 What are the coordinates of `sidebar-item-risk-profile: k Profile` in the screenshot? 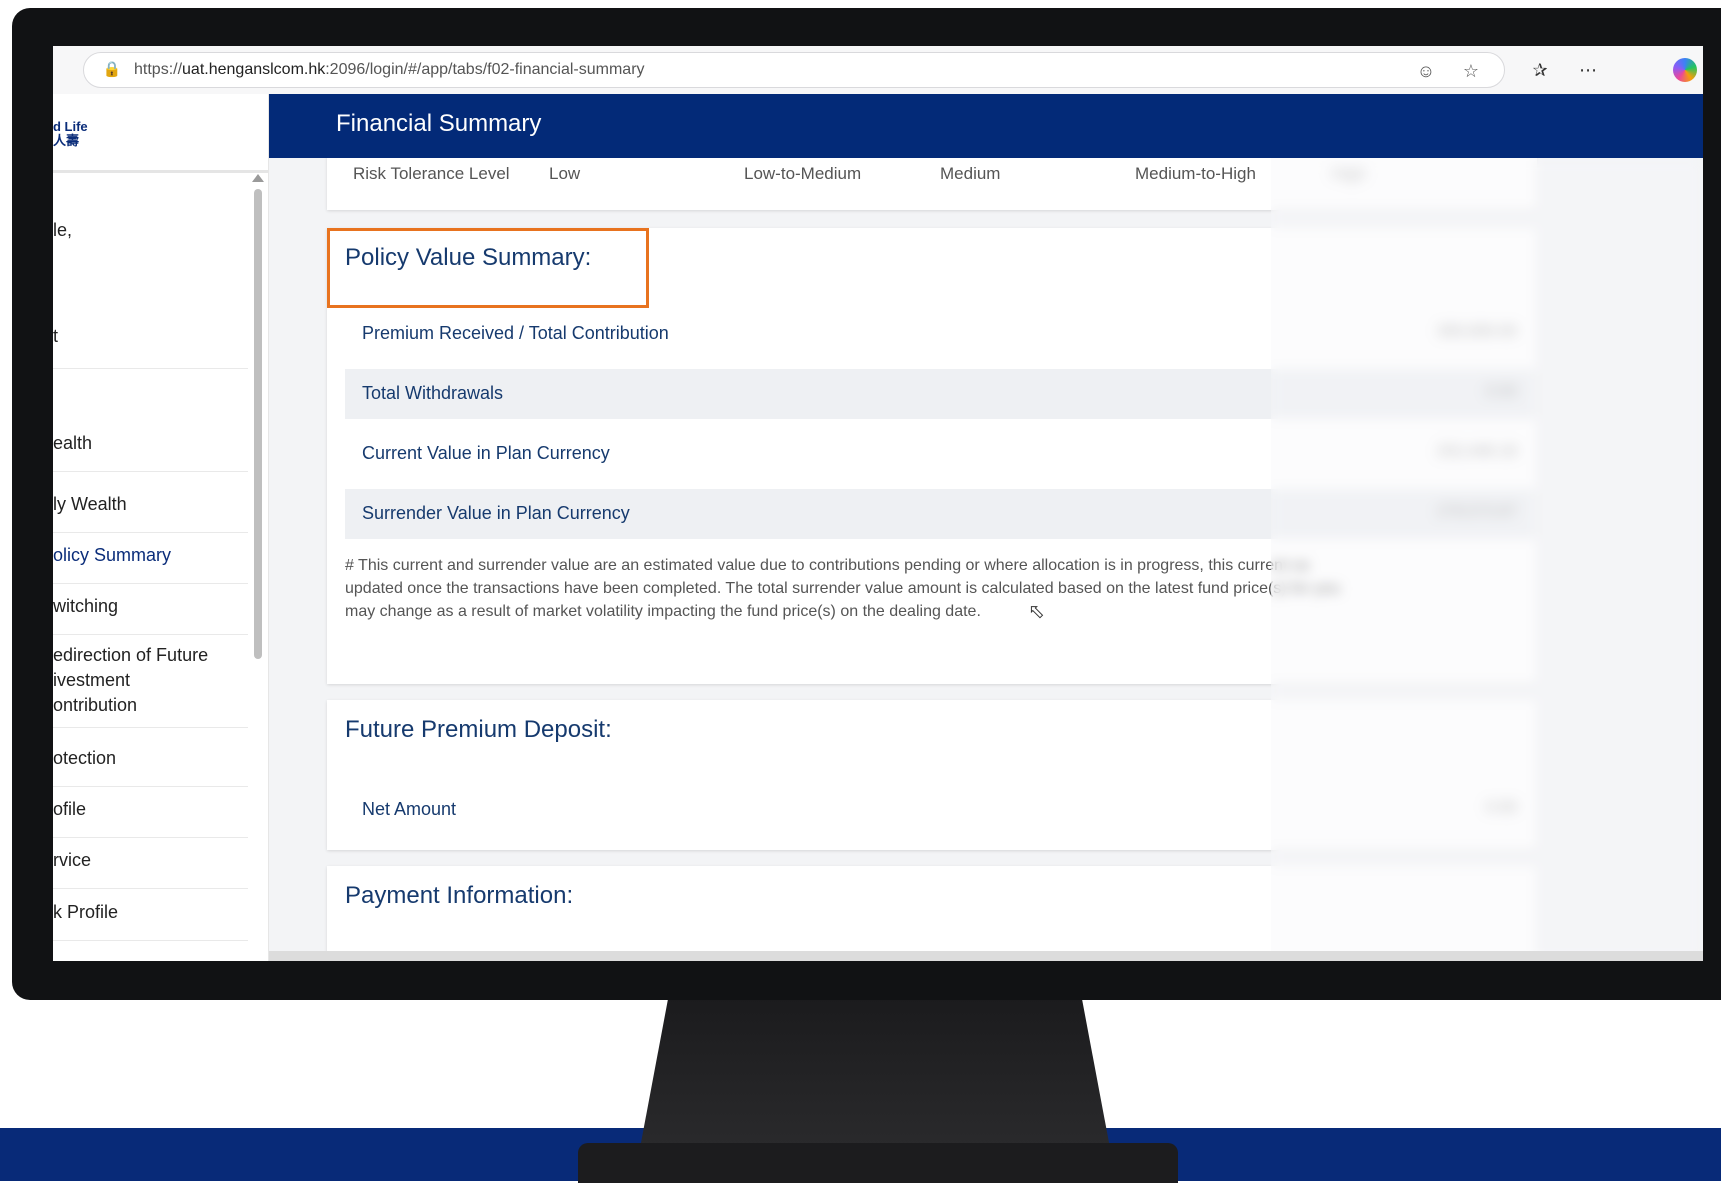 It's located at (150, 920).